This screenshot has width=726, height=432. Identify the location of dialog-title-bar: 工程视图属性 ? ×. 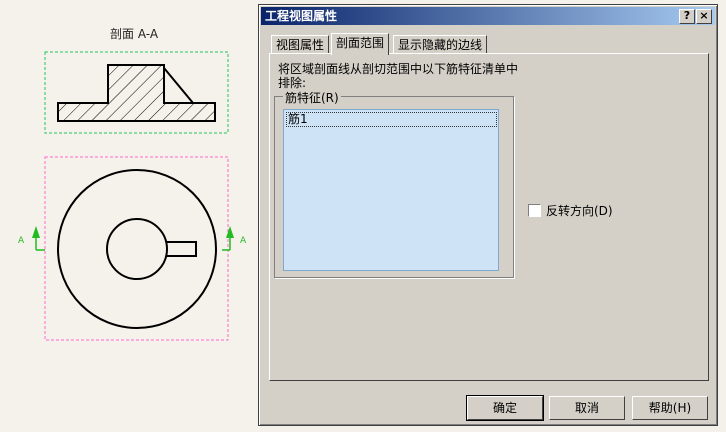
(488, 16).